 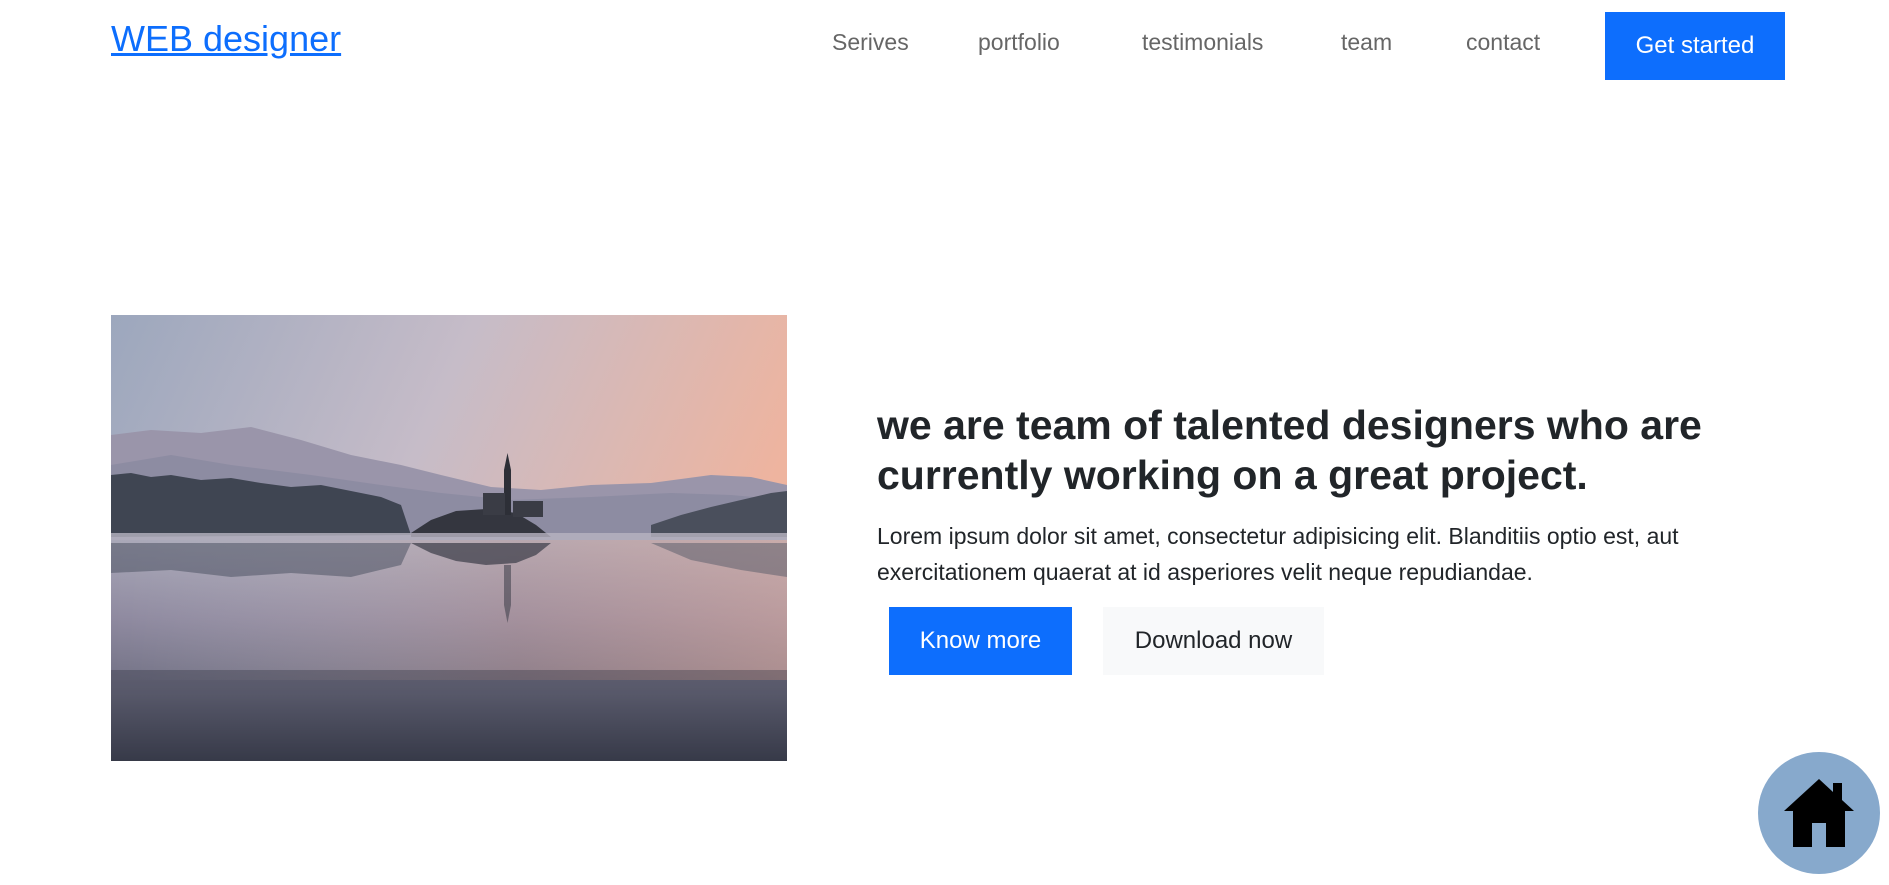 What do you see at coordinates (1503, 42) in the screenshot?
I see `nav-link-contact: contact` at bounding box center [1503, 42].